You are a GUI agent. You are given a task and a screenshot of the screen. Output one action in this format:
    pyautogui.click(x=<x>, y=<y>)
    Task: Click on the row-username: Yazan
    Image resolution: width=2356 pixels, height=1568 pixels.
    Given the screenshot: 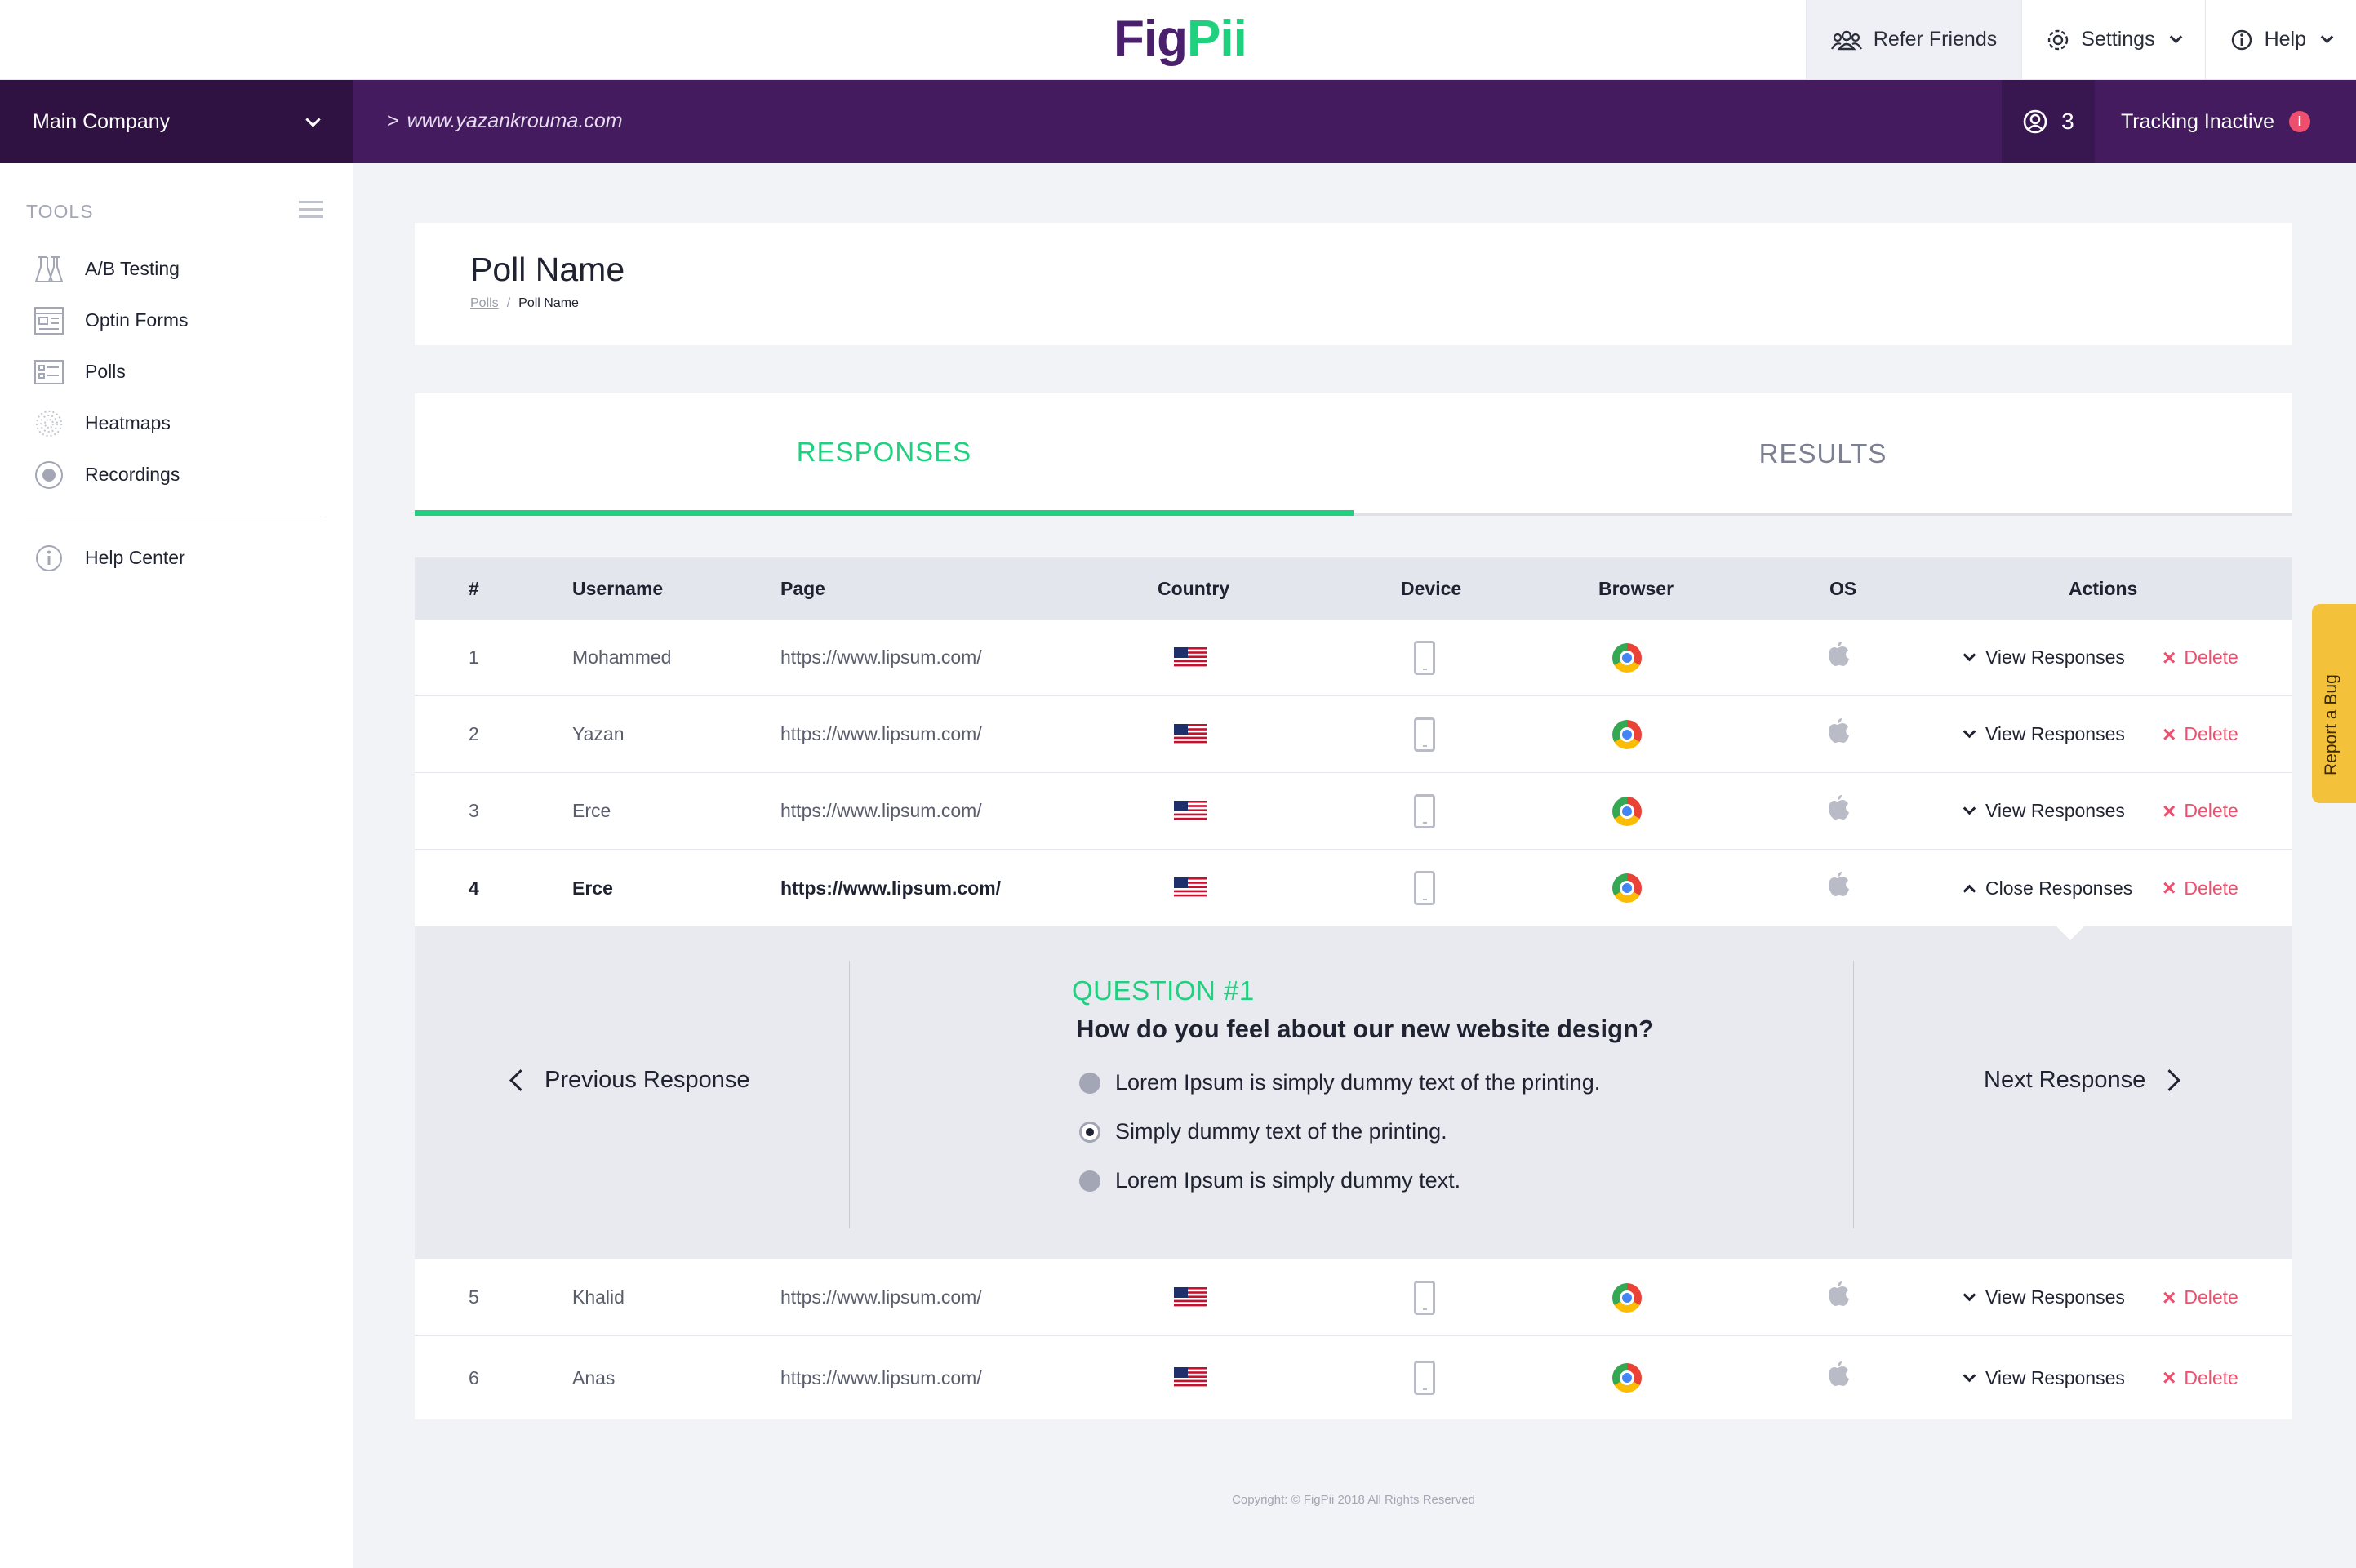 What is the action you would take?
    pyautogui.click(x=598, y=734)
    